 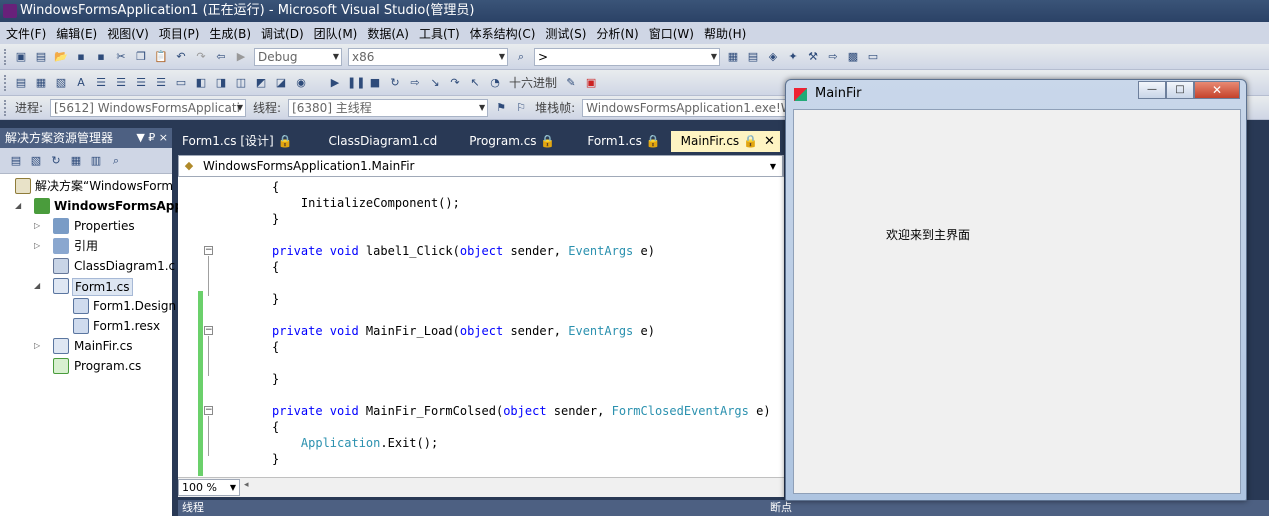 What do you see at coordinates (428, 56) in the screenshot?
I see `platform-combo: x86 ▼` at bounding box center [428, 56].